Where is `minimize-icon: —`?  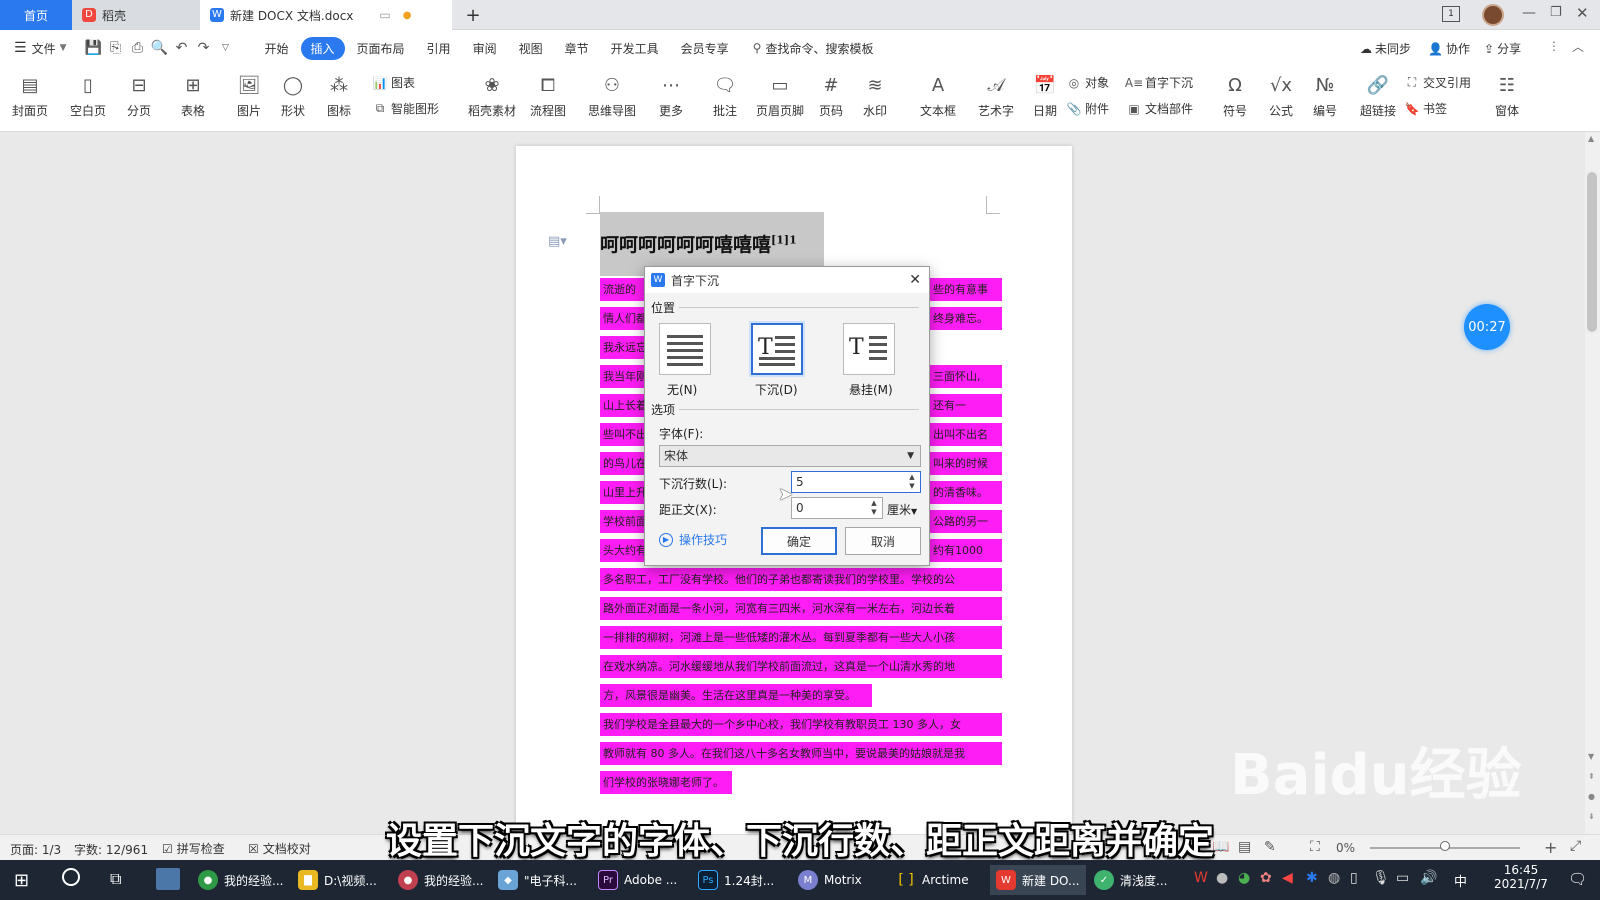
minimize-icon: — is located at coordinates (1529, 13).